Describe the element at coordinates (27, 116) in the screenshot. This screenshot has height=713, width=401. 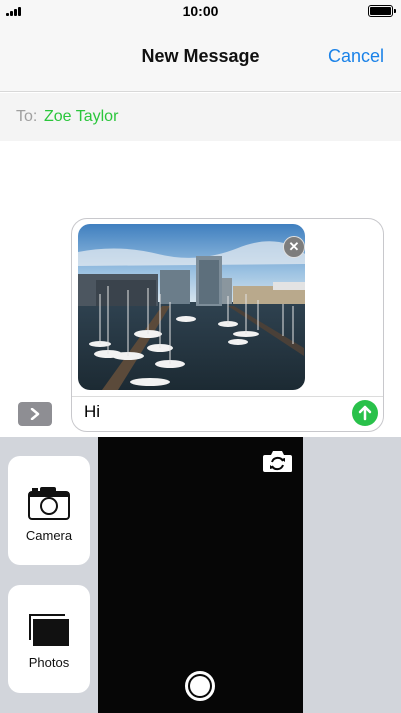
I see `to-label: To:` at that location.